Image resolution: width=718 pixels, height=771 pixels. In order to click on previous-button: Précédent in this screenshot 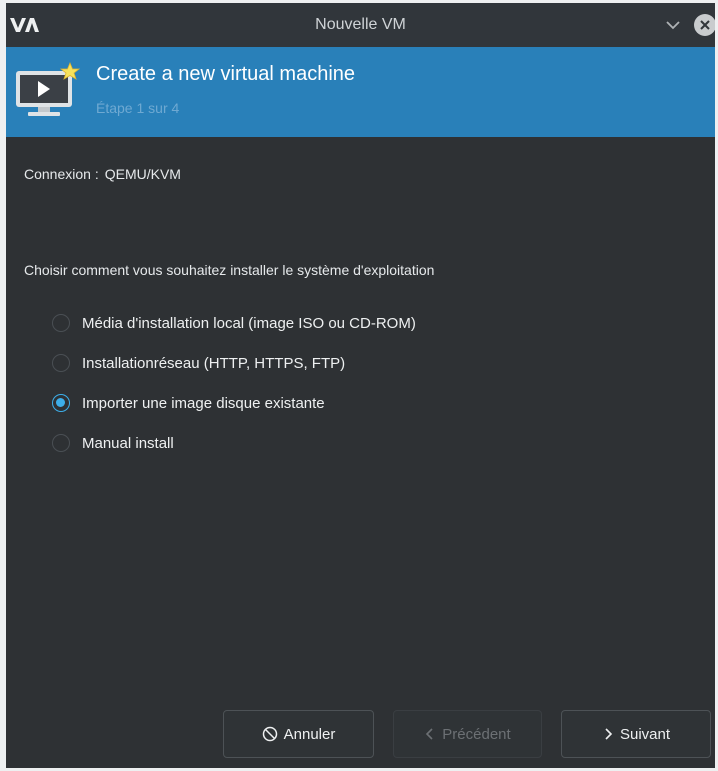, I will do `click(467, 734)`.